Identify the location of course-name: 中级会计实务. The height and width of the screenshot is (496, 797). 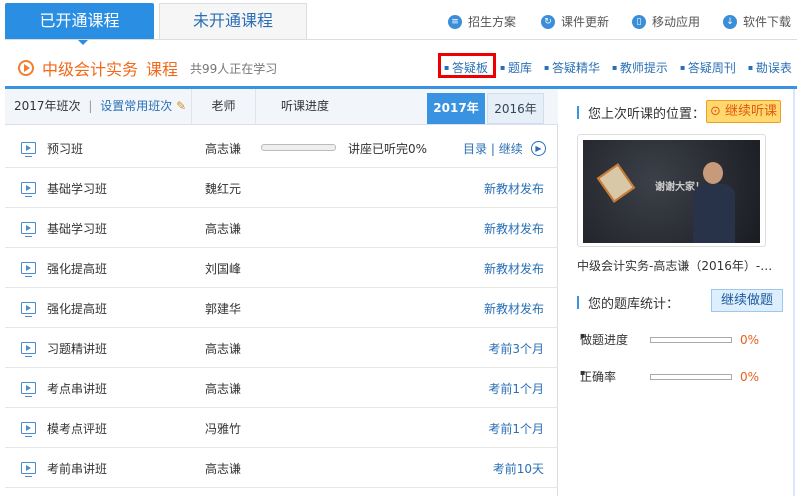
(90, 69).